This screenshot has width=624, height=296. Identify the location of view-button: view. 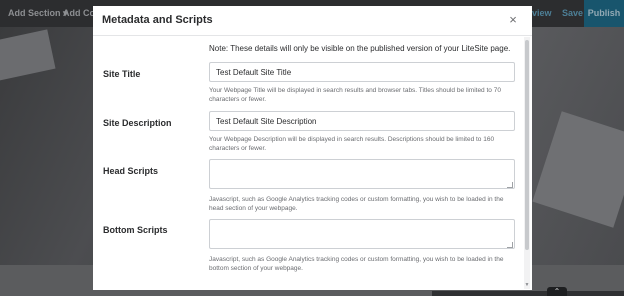
(542, 13).